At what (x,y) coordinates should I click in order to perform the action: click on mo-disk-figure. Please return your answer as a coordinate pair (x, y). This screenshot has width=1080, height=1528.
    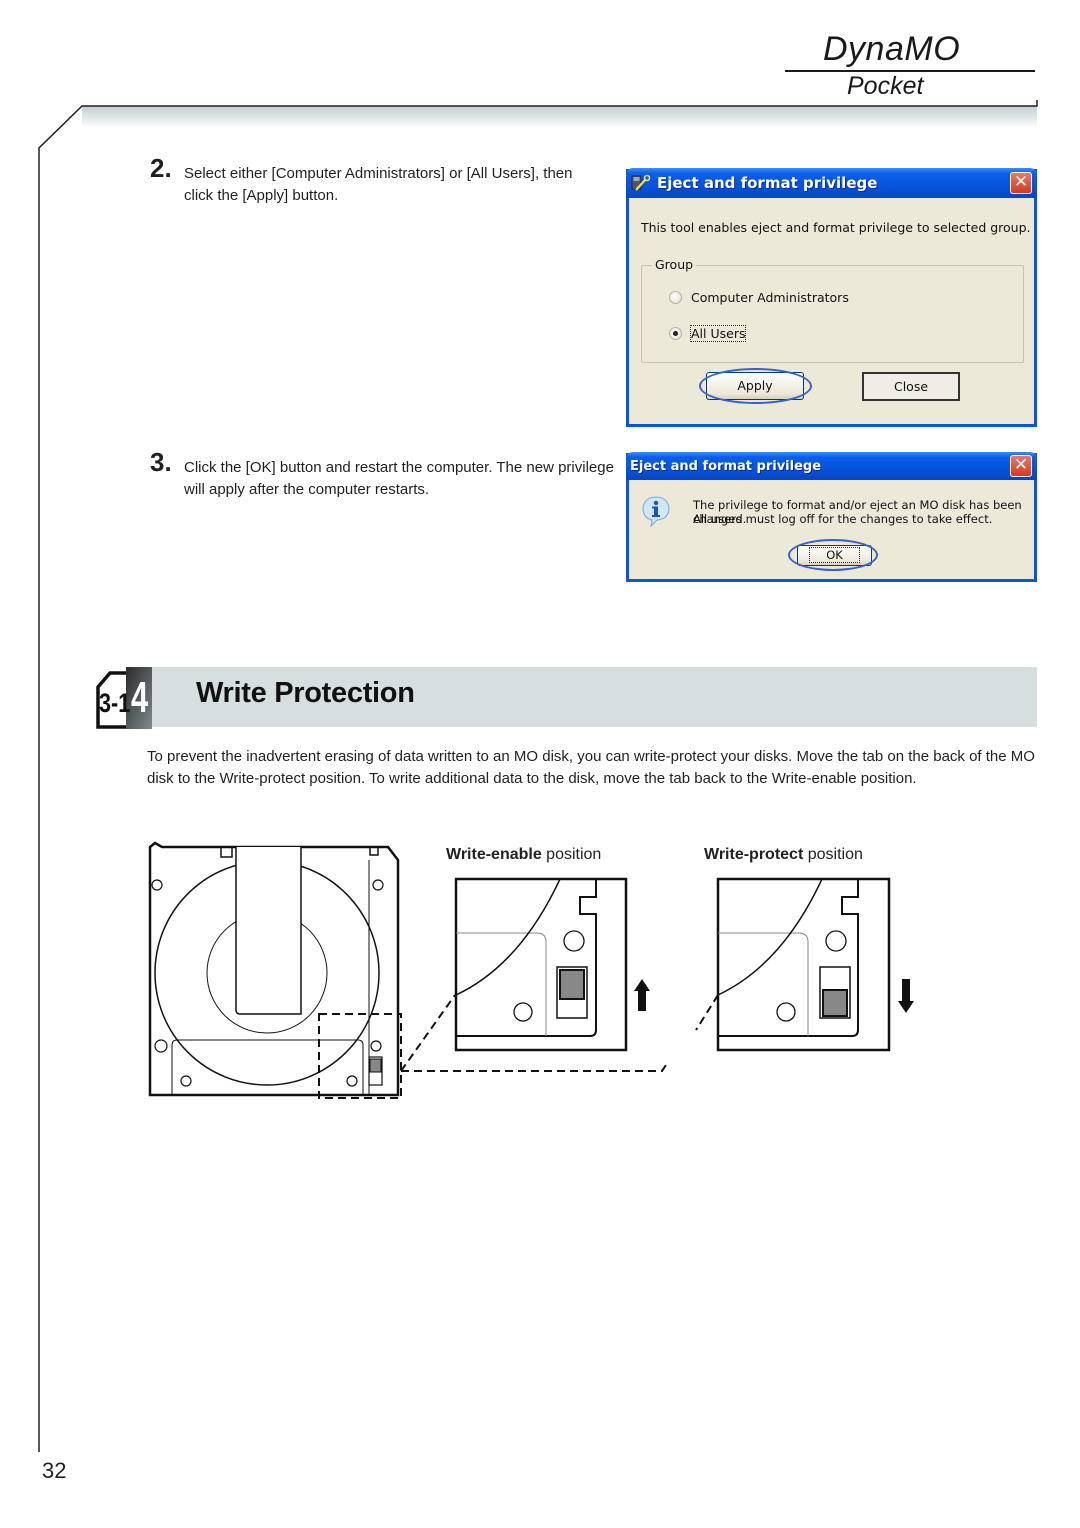
    Looking at the image, I should click on (531, 970).